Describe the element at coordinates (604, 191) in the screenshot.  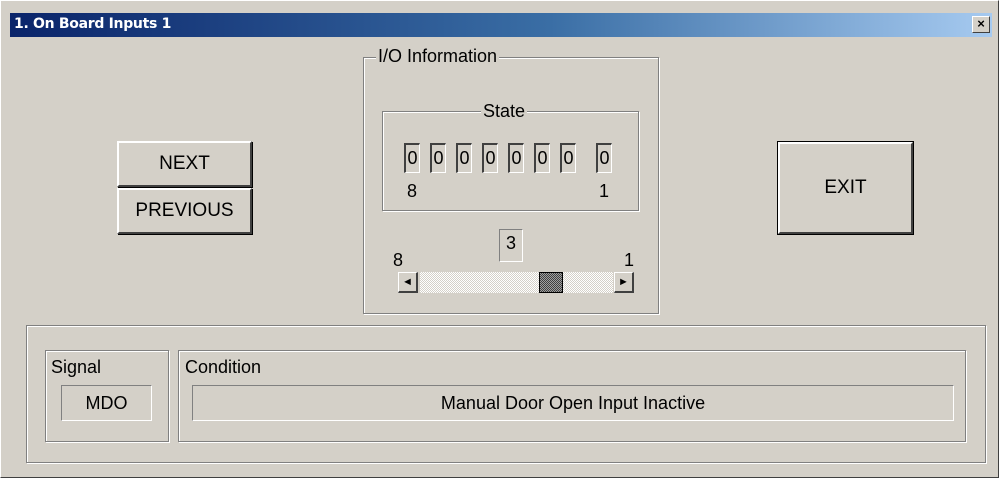
I see `state-right-index-label: 1` at that location.